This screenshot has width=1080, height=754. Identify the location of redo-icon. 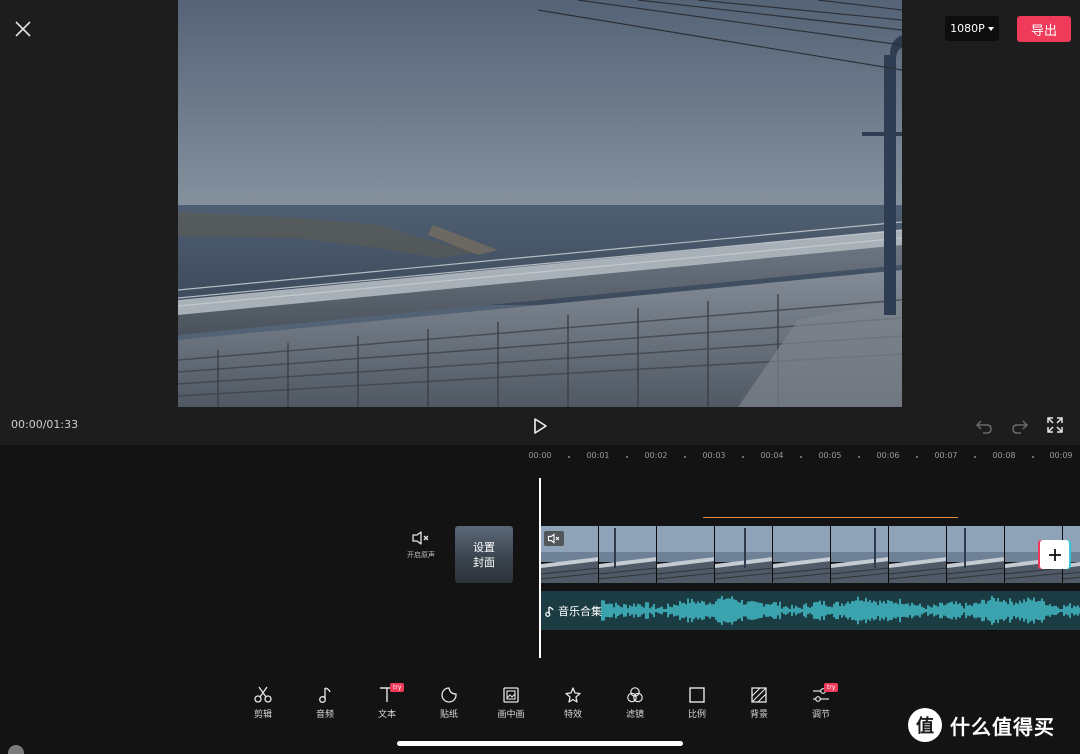
(1020, 426).